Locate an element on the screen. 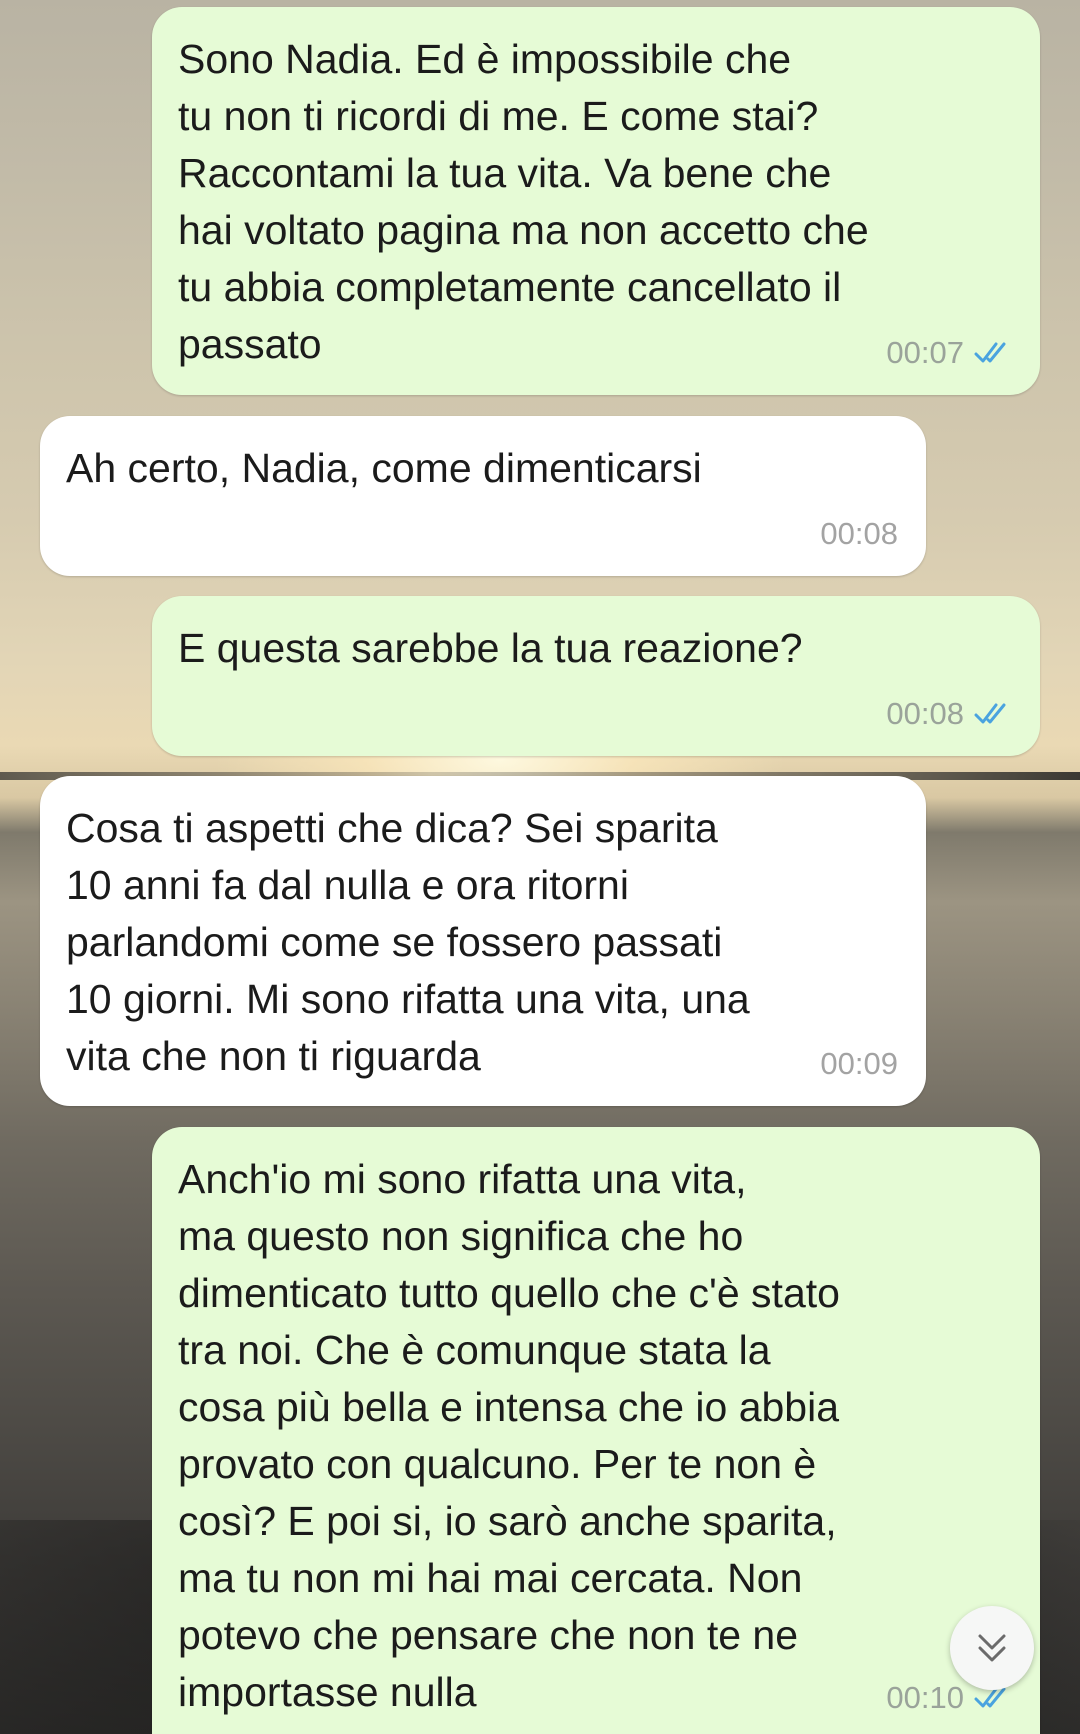 The image size is (1080, 1734). chevron-double-down-icon is located at coordinates (992, 1648).